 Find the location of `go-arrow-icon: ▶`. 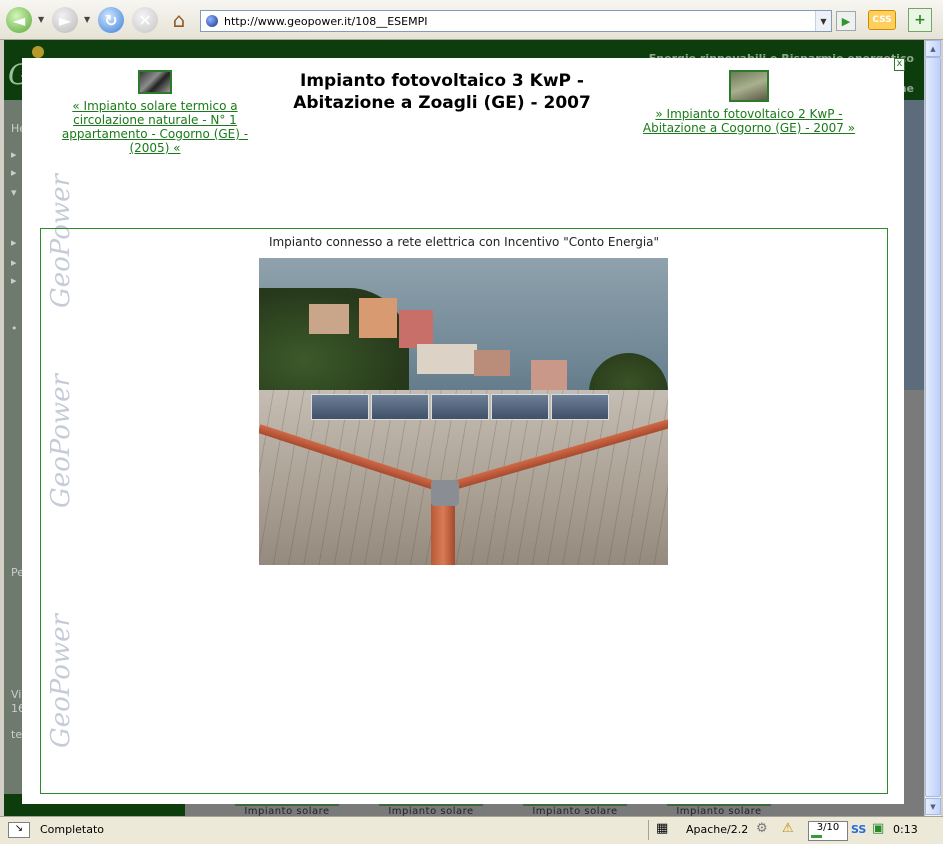

go-arrow-icon: ▶ is located at coordinates (846, 21).